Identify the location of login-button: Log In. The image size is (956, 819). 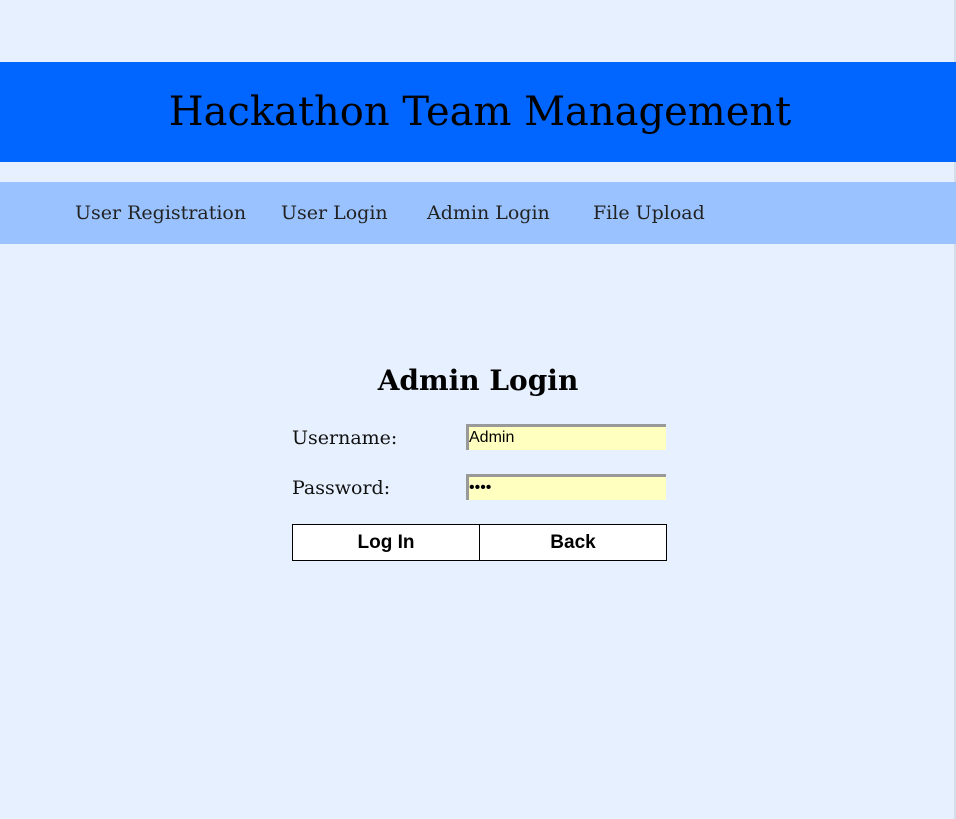
(386, 542).